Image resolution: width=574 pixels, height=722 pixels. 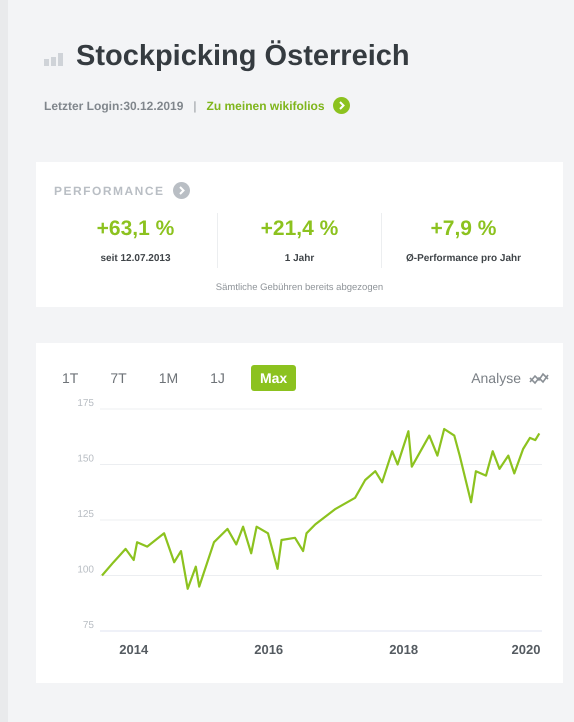 I want to click on y-axis-label: 125, so click(x=85, y=514).